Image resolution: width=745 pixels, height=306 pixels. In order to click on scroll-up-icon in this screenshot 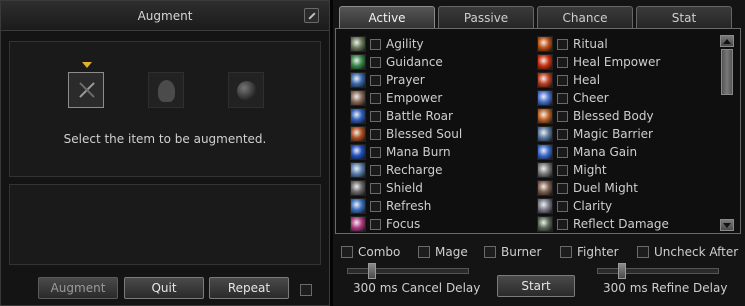, I will do `click(727, 41)`.